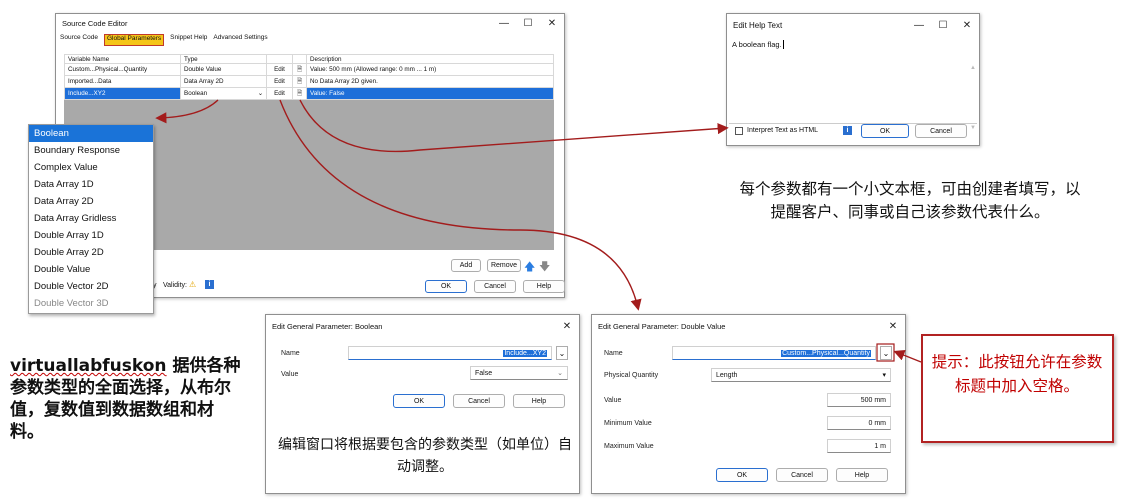 The image size is (1122, 501). What do you see at coordinates (196, 93) in the screenshot?
I see `row-type-value: Boolean` at bounding box center [196, 93].